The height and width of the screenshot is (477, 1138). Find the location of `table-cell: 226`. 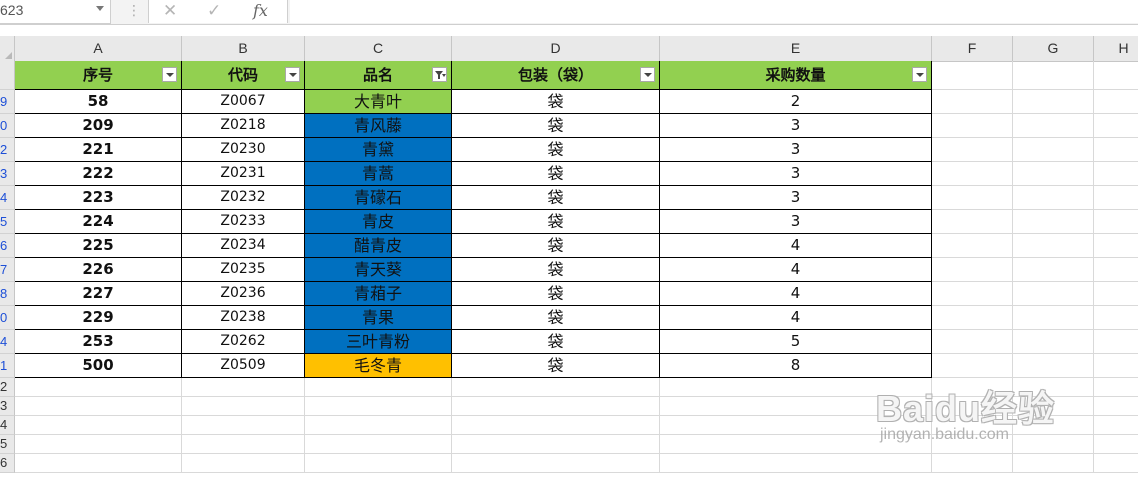

table-cell: 226 is located at coordinates (98, 270).